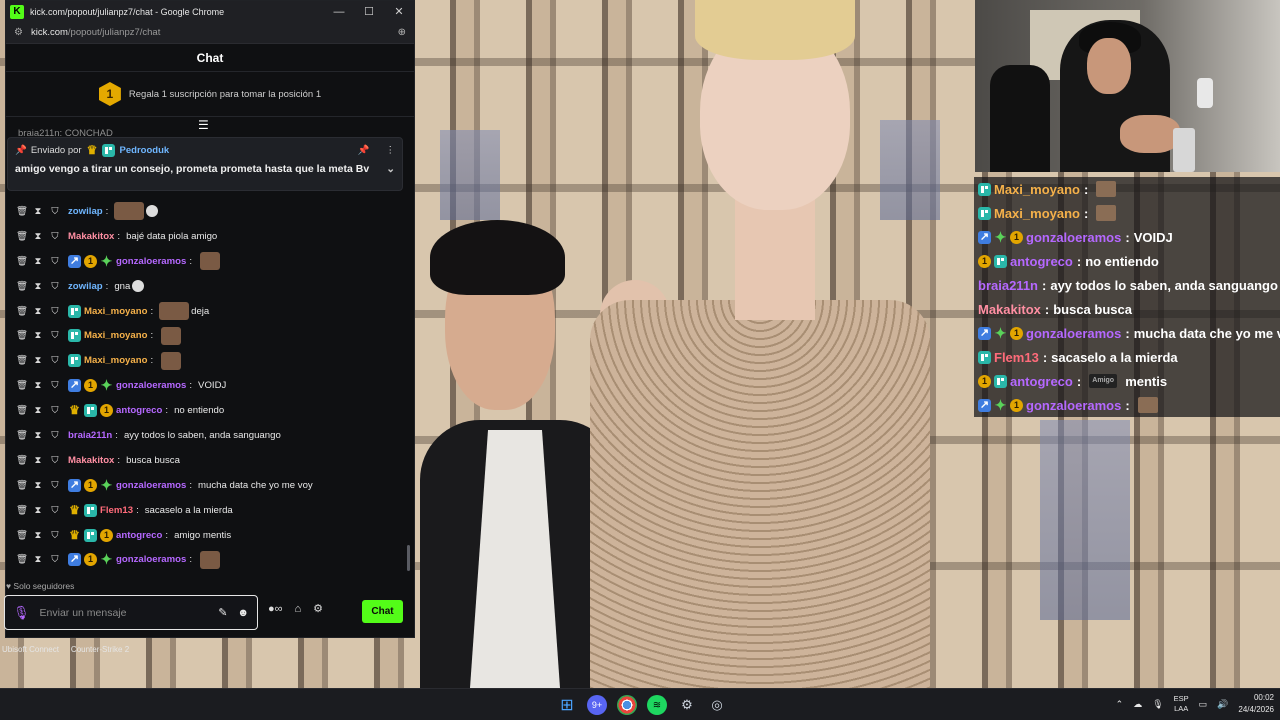  What do you see at coordinates (1256, 704) in the screenshot?
I see `clock: 00:02 24/4/2026` at bounding box center [1256, 704].